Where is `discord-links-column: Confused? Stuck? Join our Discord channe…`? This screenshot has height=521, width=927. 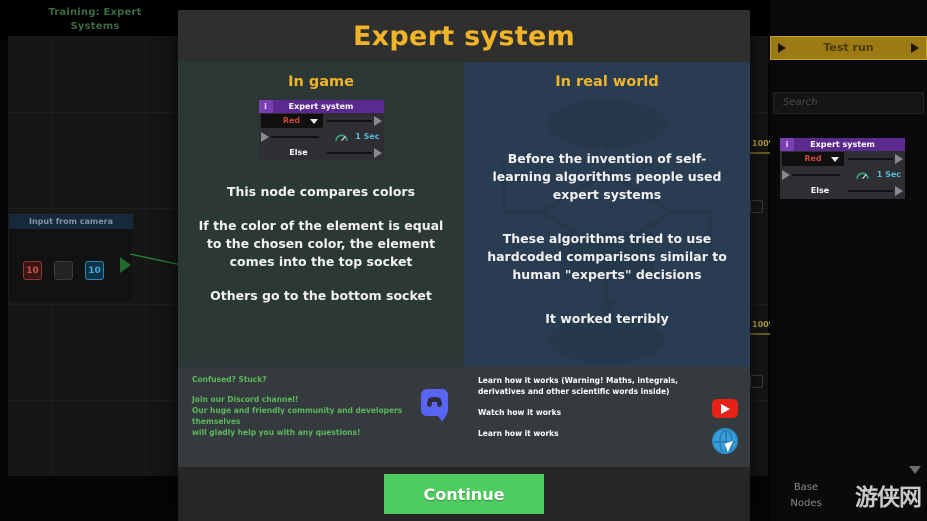 discord-links-column: Confused? Stuck? Join our Discord channe… is located at coordinates (321, 417).